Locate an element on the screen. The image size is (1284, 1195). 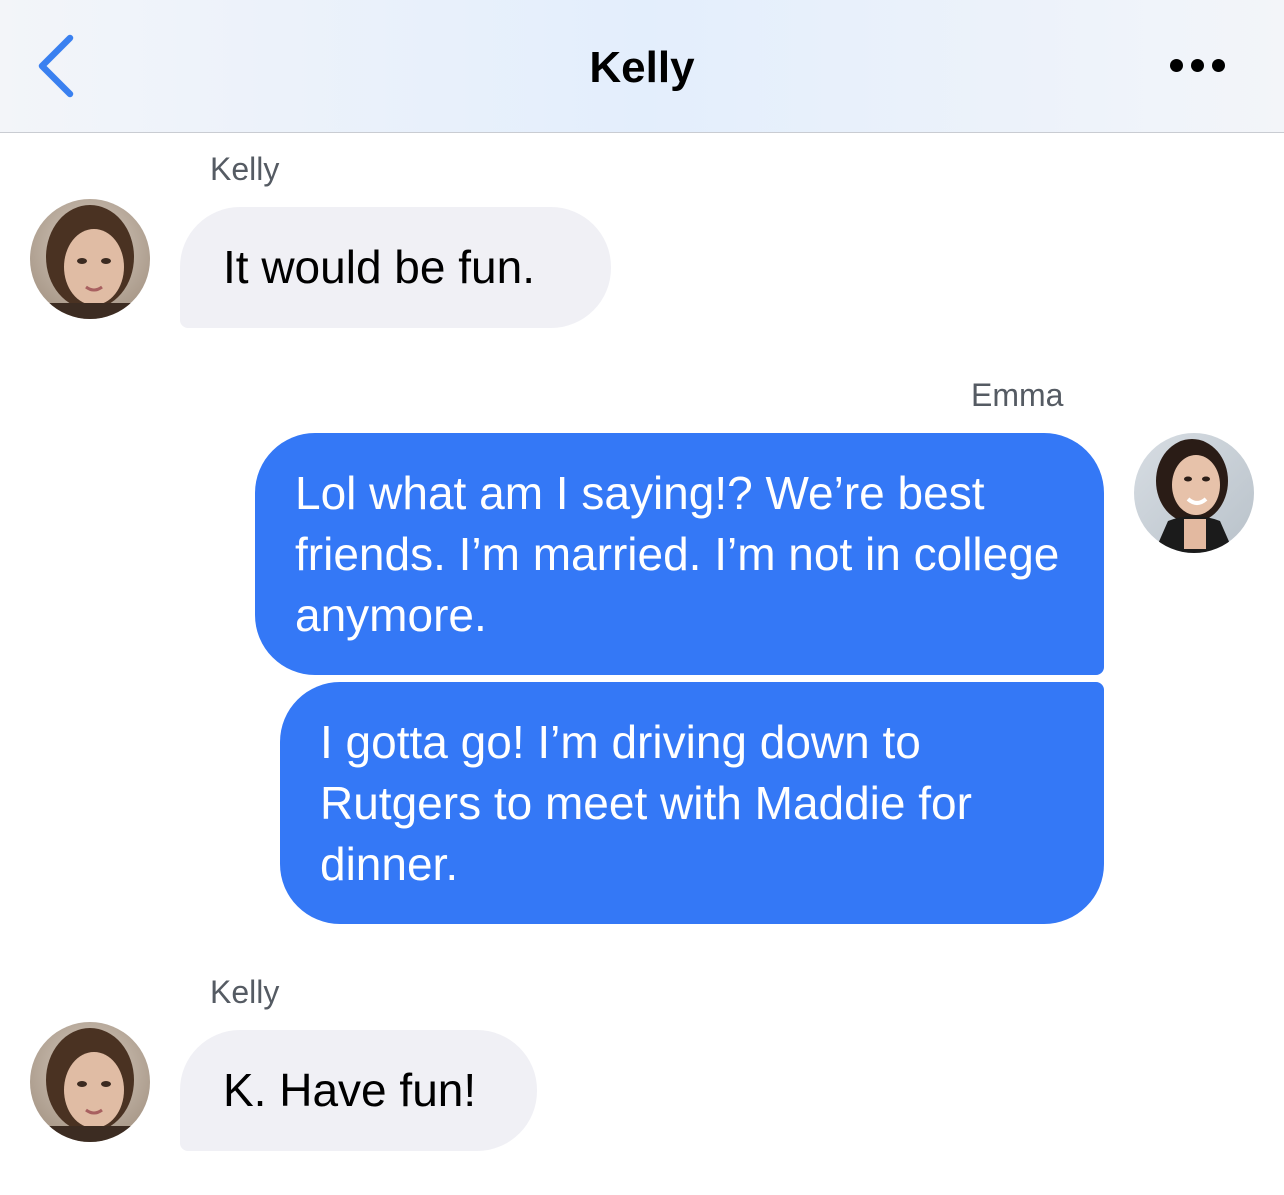
message-text: K. Have fun! is located at coordinates (350, 1090).